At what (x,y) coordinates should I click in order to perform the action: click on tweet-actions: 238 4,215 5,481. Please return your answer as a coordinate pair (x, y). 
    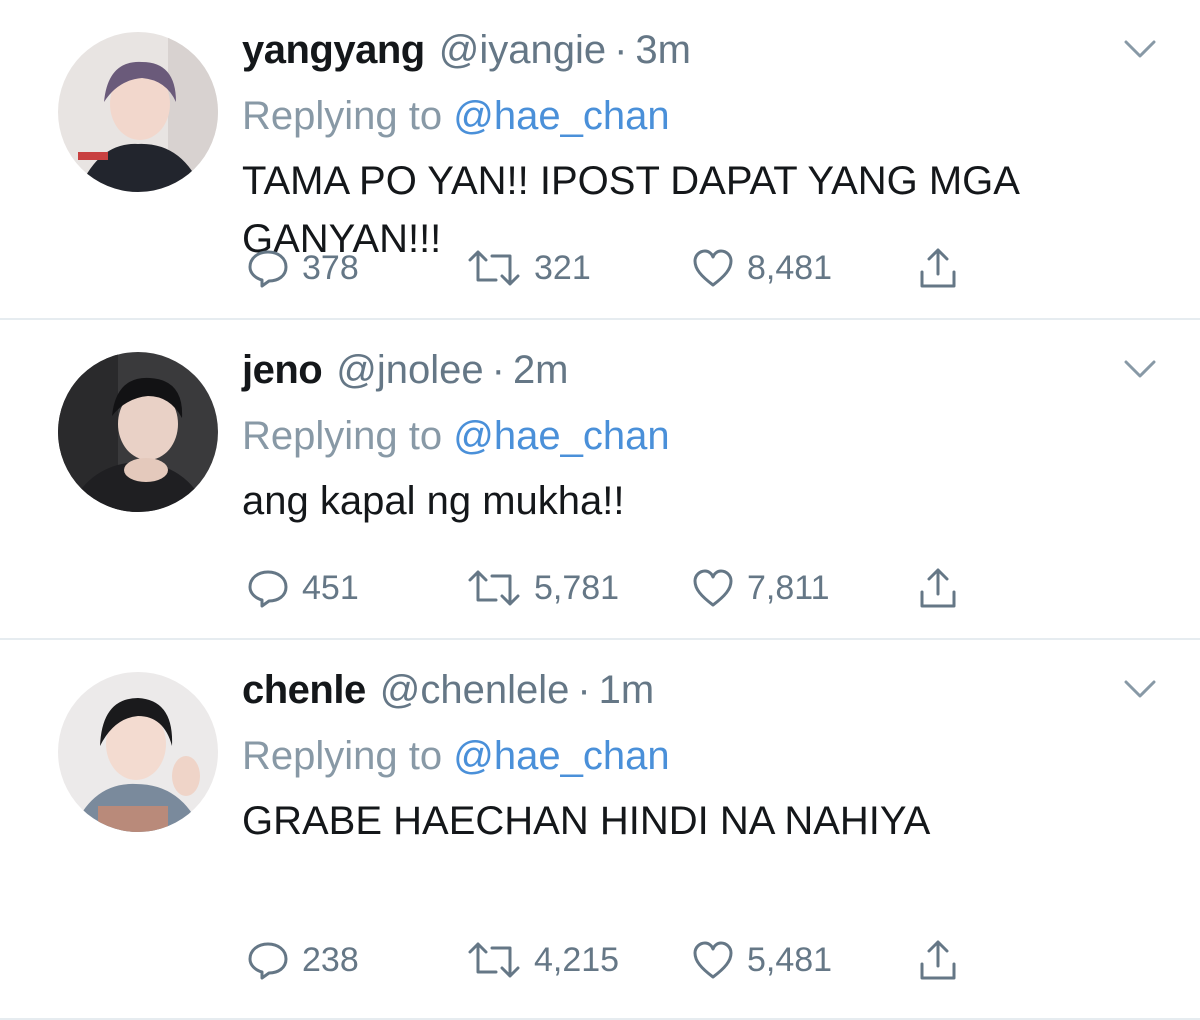
    Looking at the image, I should click on (603, 960).